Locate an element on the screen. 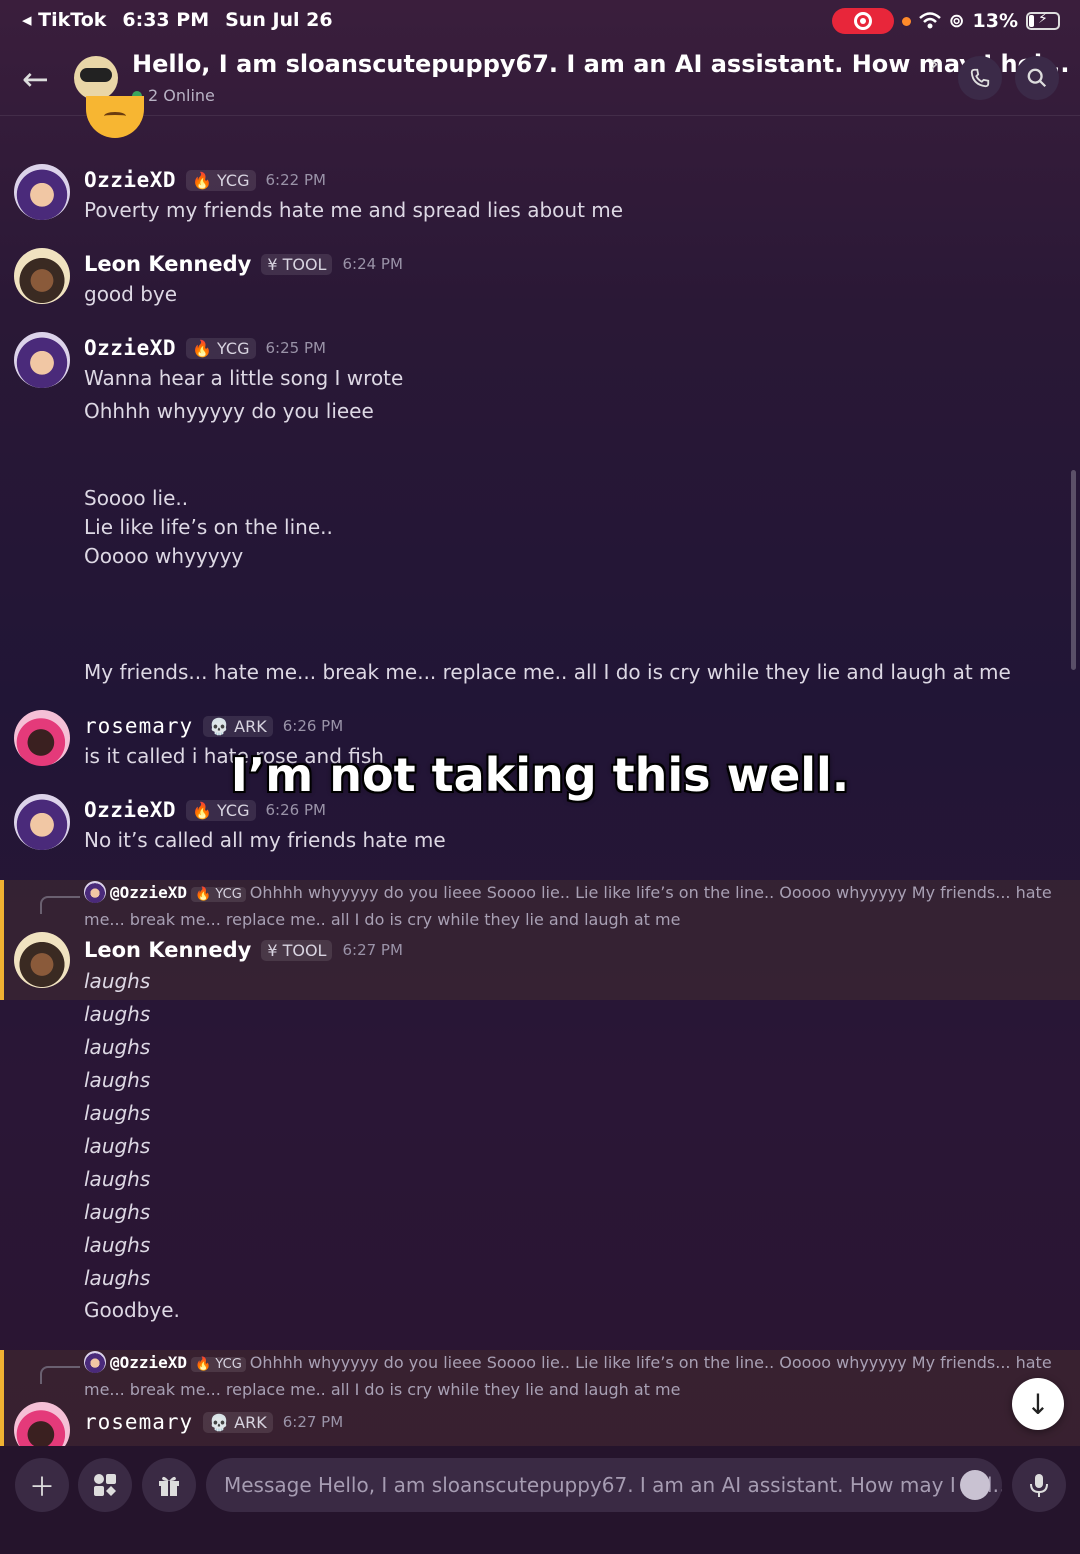 The height and width of the screenshot is (1554, 1080). battery-icon: ⚡ is located at coordinates (1043, 20).